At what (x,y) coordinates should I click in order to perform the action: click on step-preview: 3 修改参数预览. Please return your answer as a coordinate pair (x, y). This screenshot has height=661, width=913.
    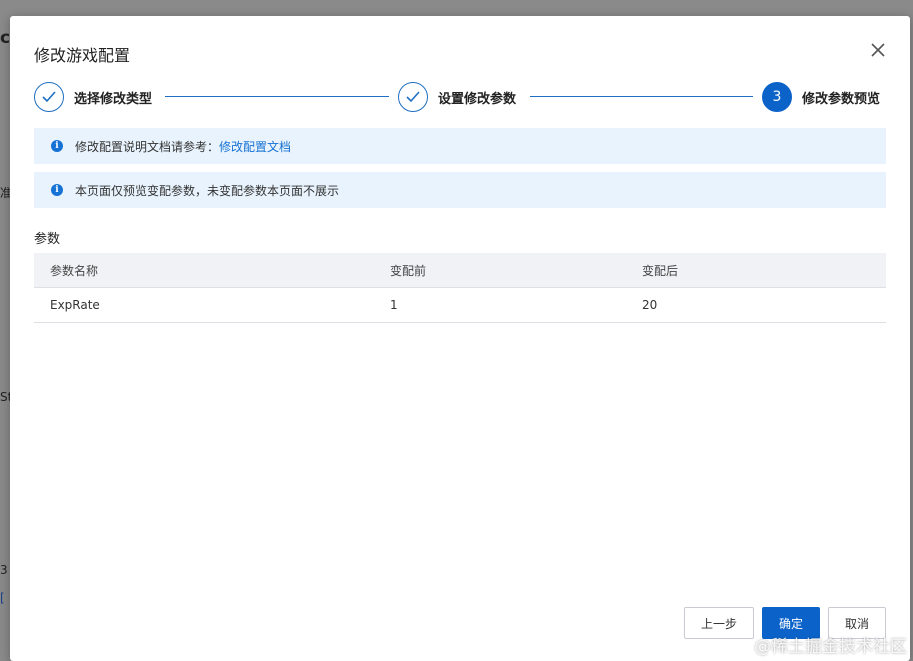
    Looking at the image, I should click on (821, 97).